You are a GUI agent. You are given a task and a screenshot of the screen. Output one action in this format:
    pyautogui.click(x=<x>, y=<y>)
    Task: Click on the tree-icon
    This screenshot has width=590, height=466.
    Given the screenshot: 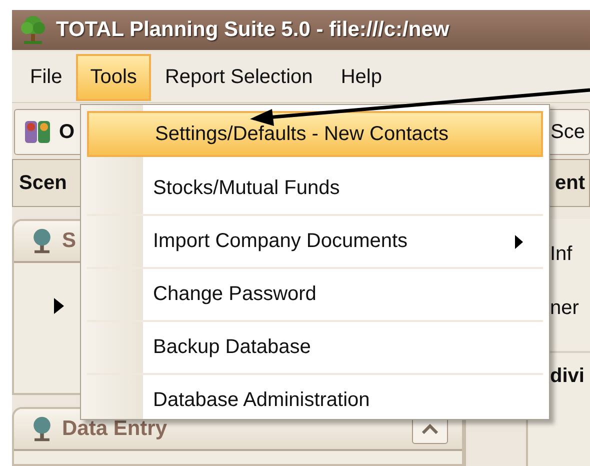 What is the action you would take?
    pyautogui.click(x=33, y=30)
    